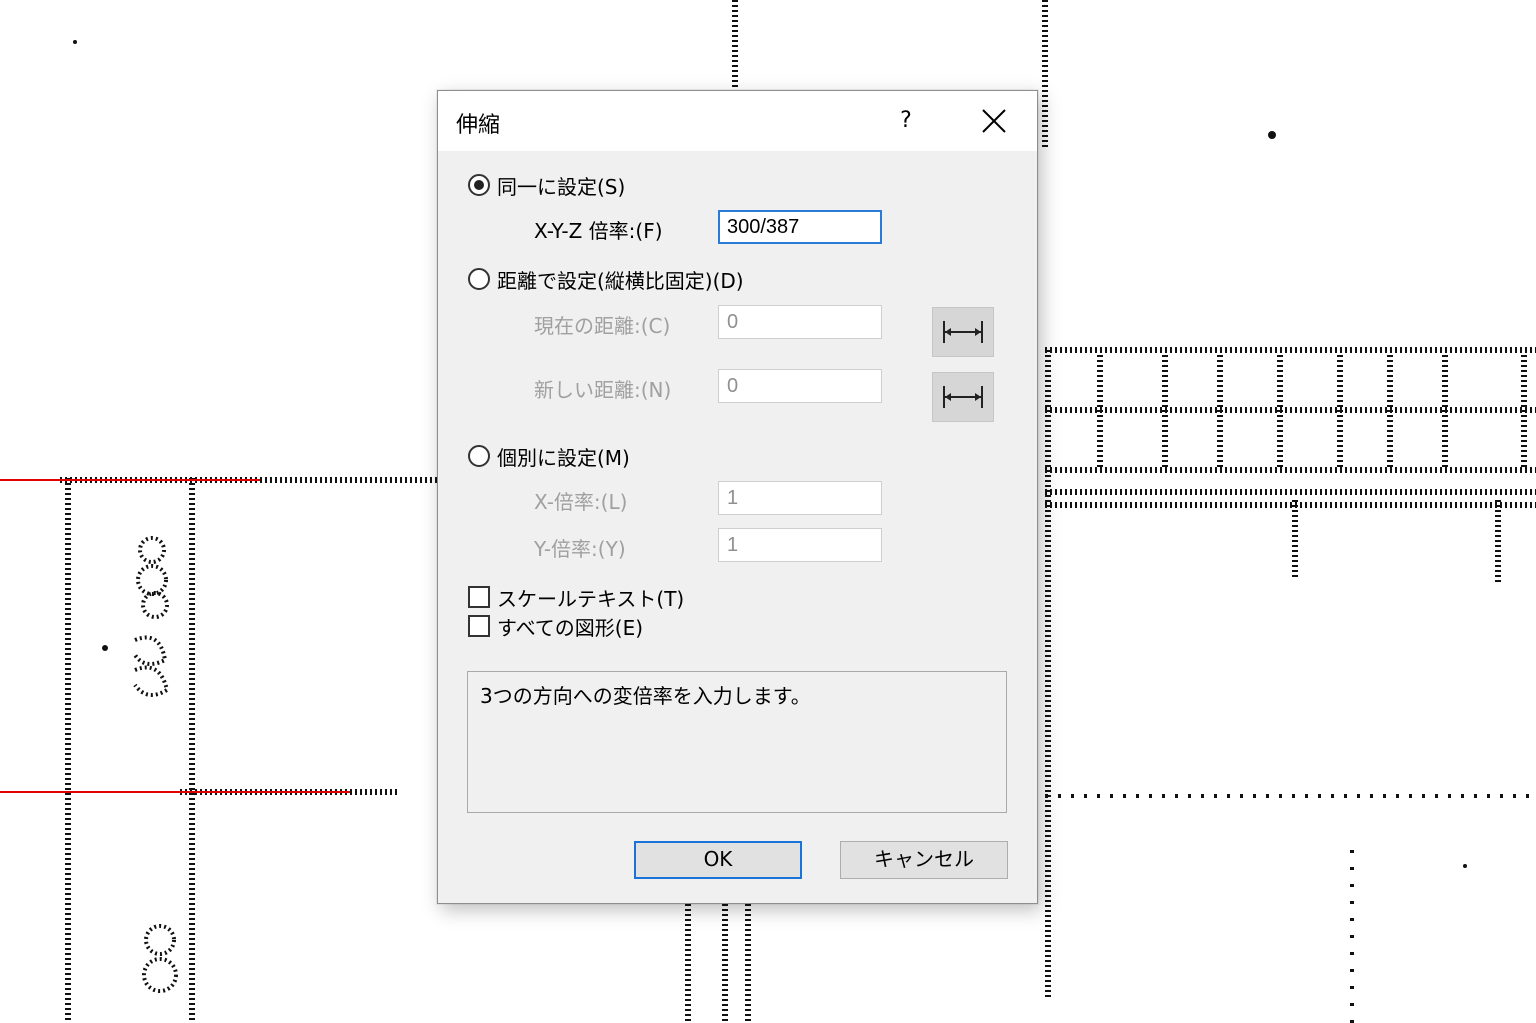  I want to click on radio-distance, so click(479, 279).